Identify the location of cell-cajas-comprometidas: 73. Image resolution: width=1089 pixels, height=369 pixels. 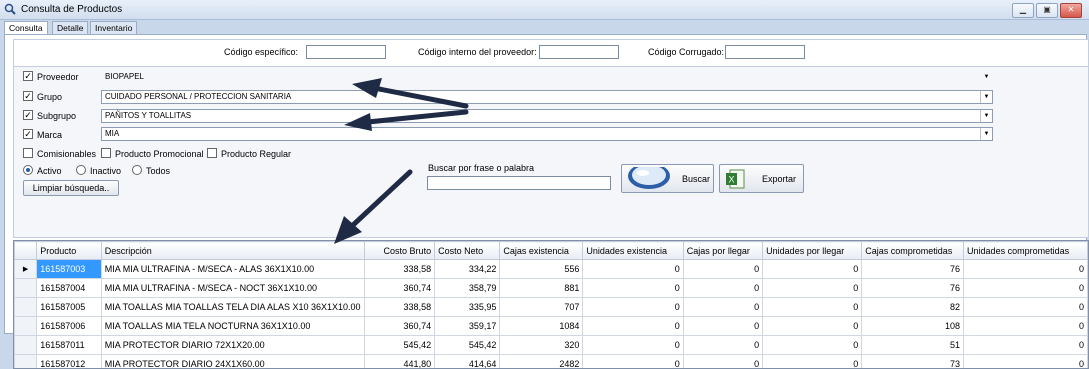
(913, 362).